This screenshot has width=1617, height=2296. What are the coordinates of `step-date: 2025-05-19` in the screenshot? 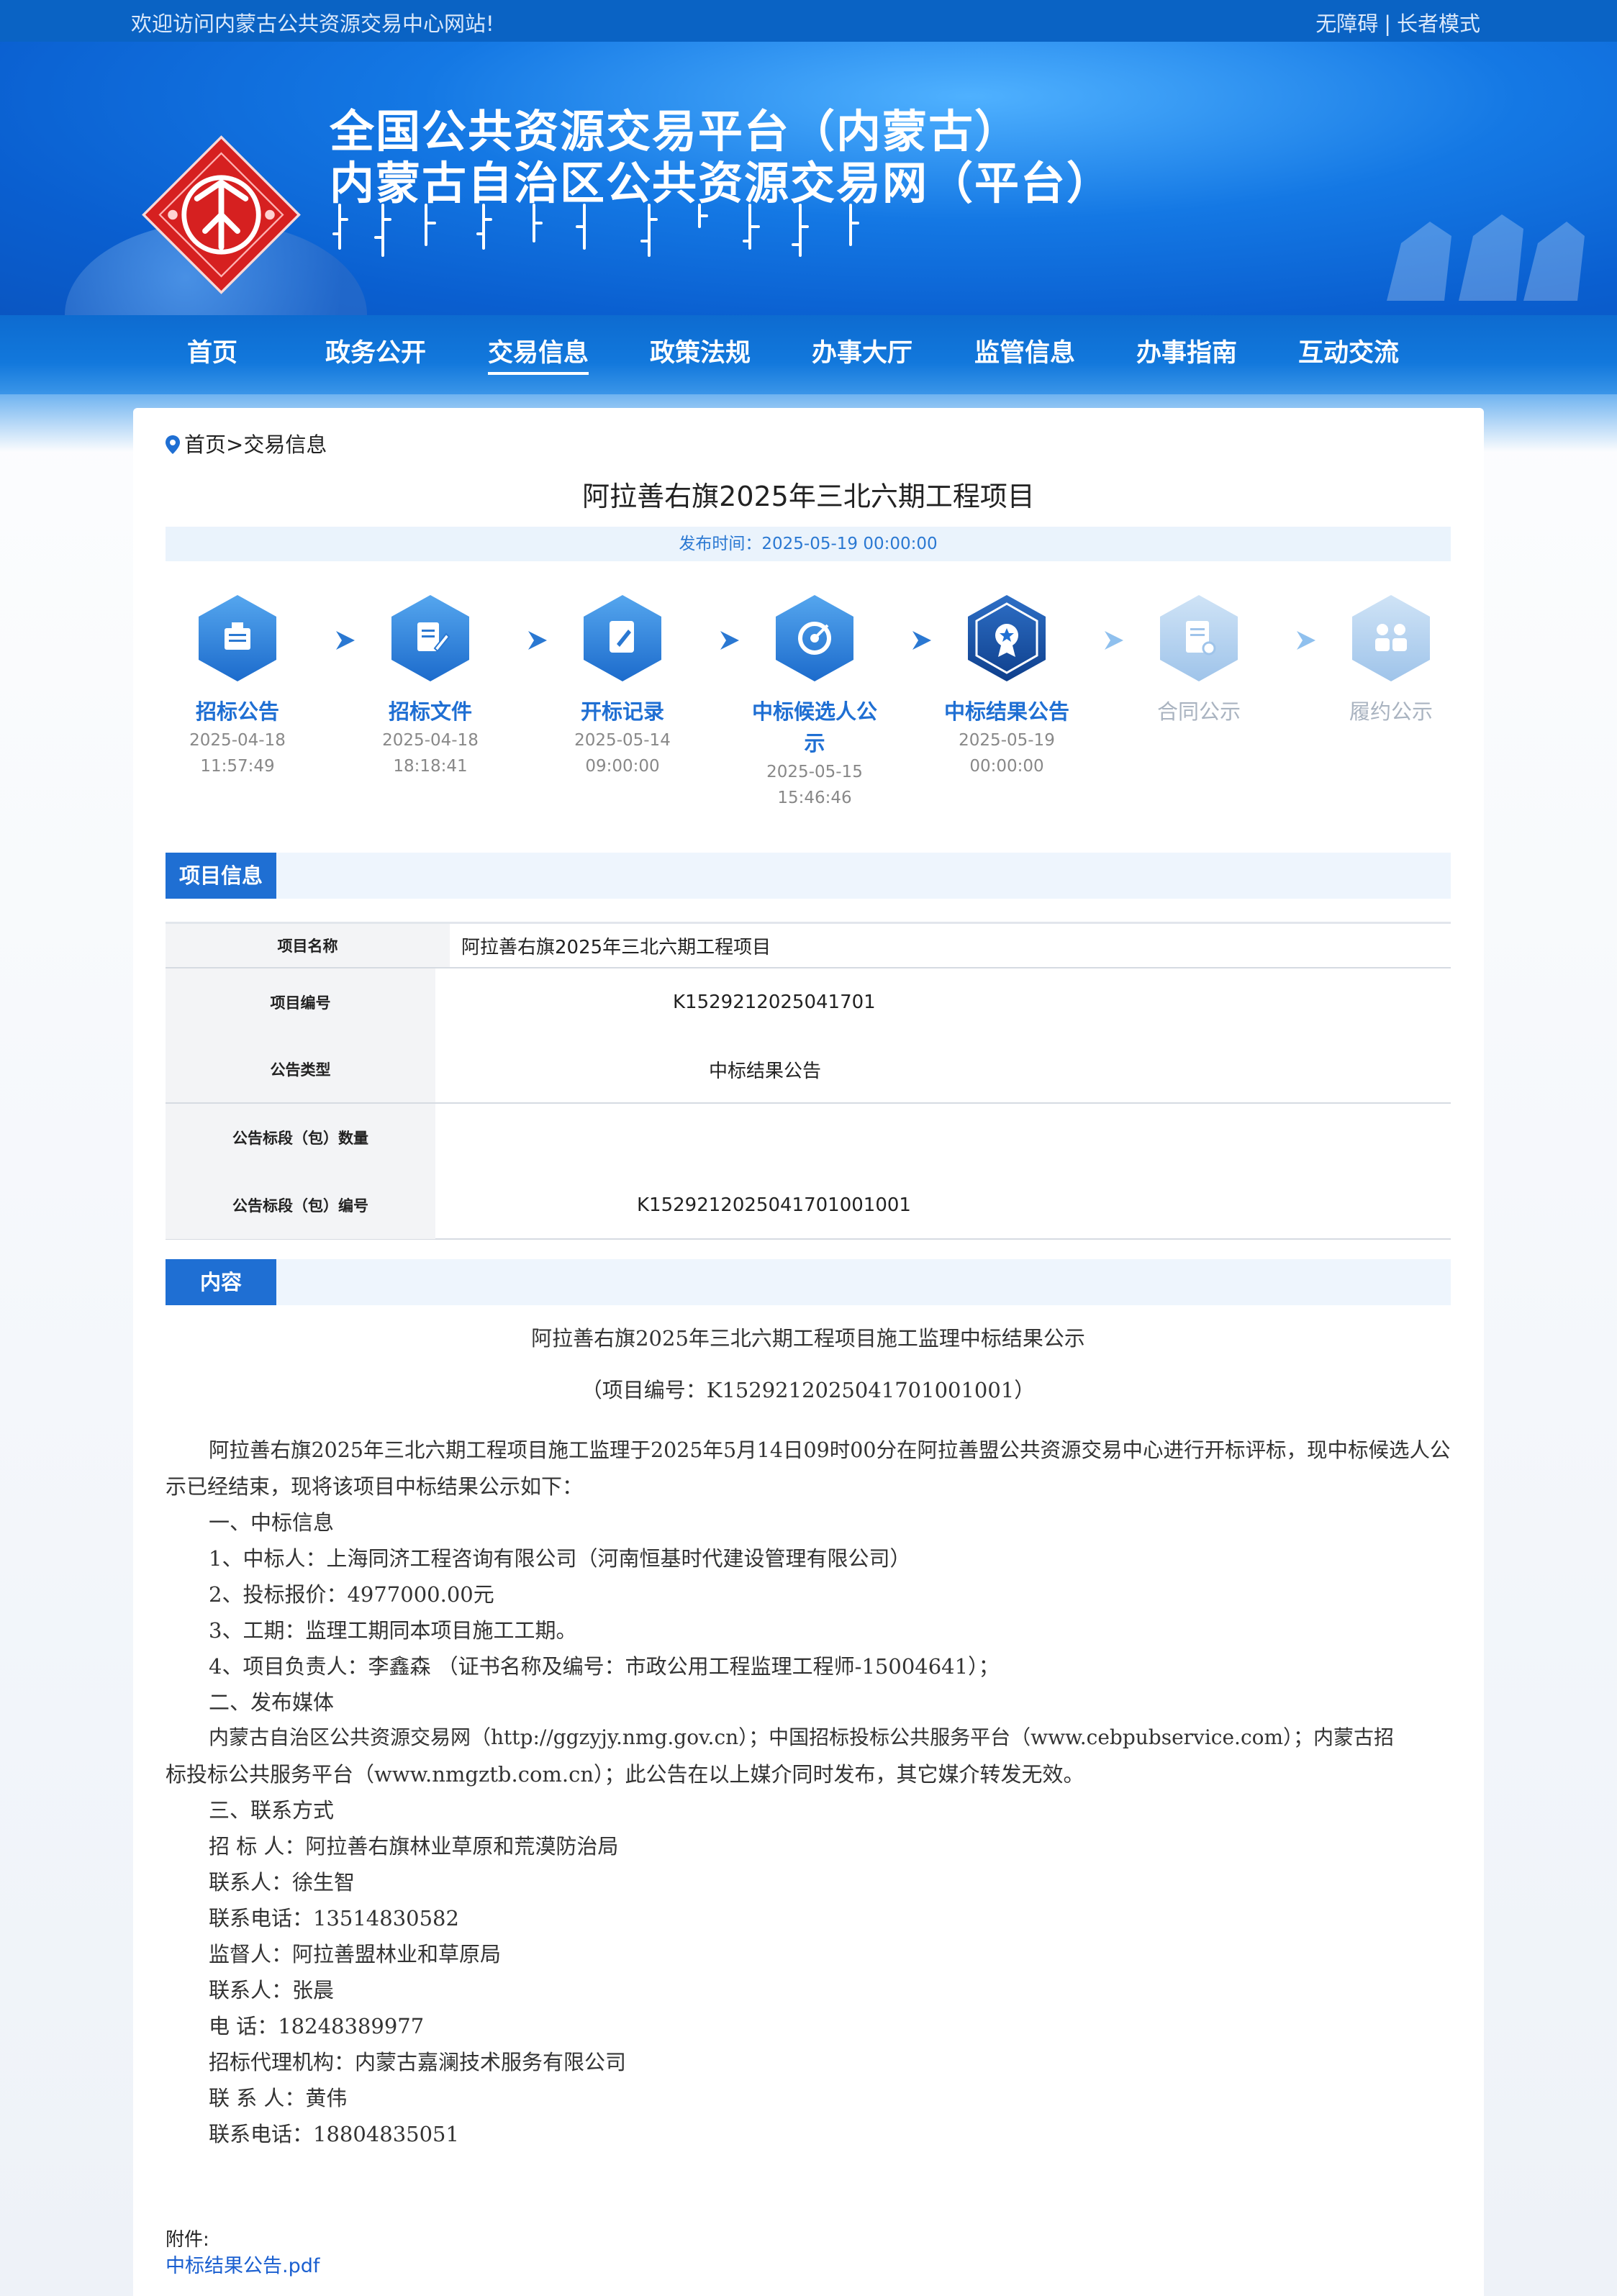 It's located at (1007, 741).